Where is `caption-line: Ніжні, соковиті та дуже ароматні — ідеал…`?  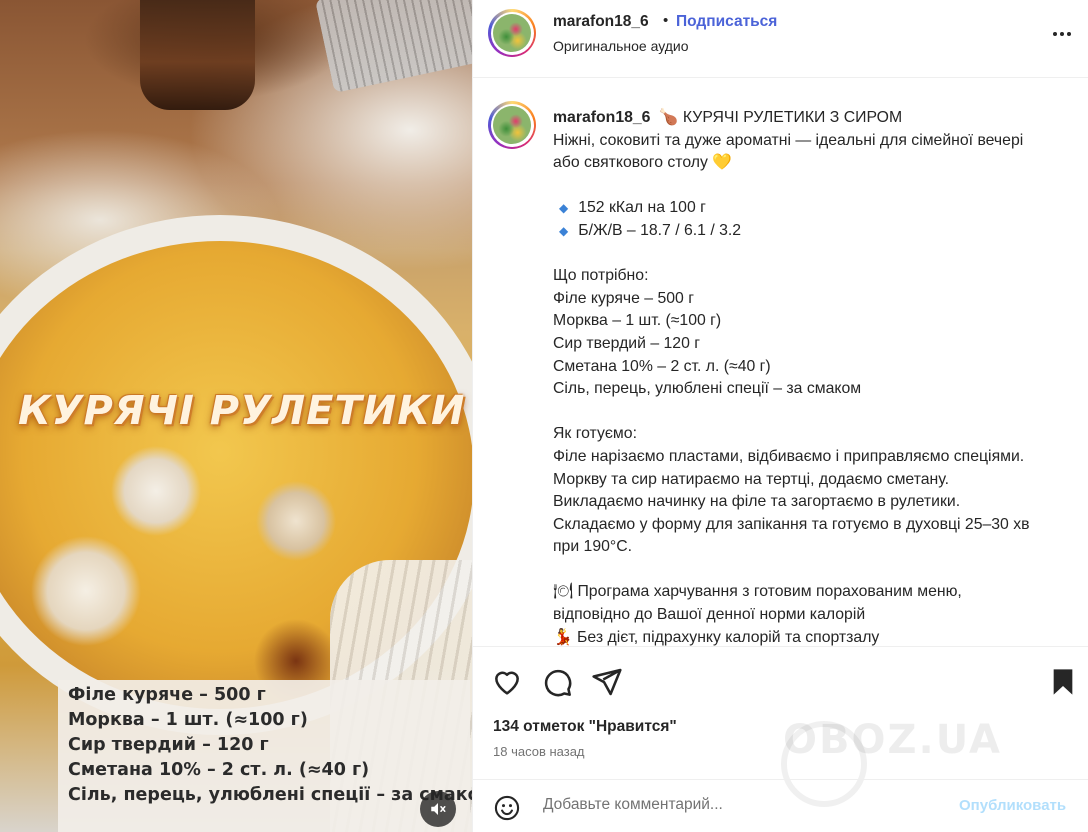
caption-line: Ніжні, соковиті та дуже ароматні — ідеал… is located at coordinates (788, 140).